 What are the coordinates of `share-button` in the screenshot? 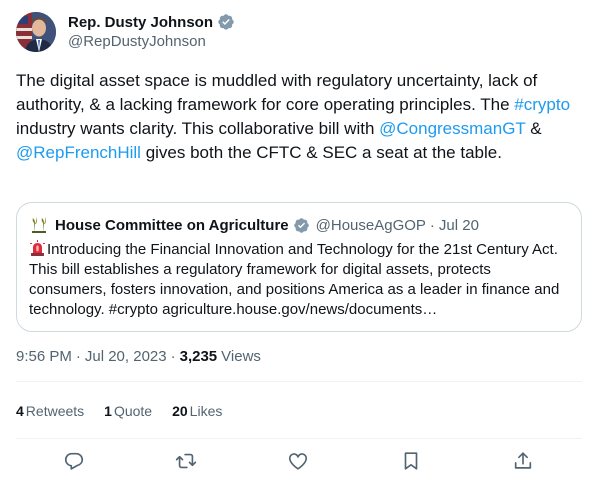 It's located at (523, 463).